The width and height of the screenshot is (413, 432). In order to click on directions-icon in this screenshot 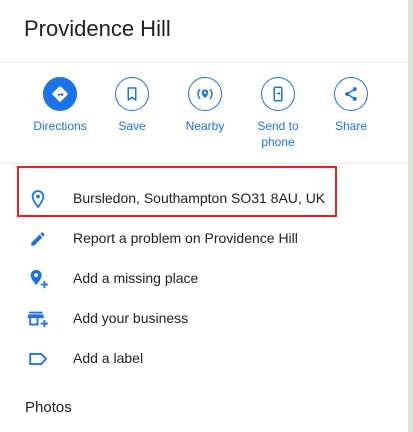, I will do `click(60, 94)`.